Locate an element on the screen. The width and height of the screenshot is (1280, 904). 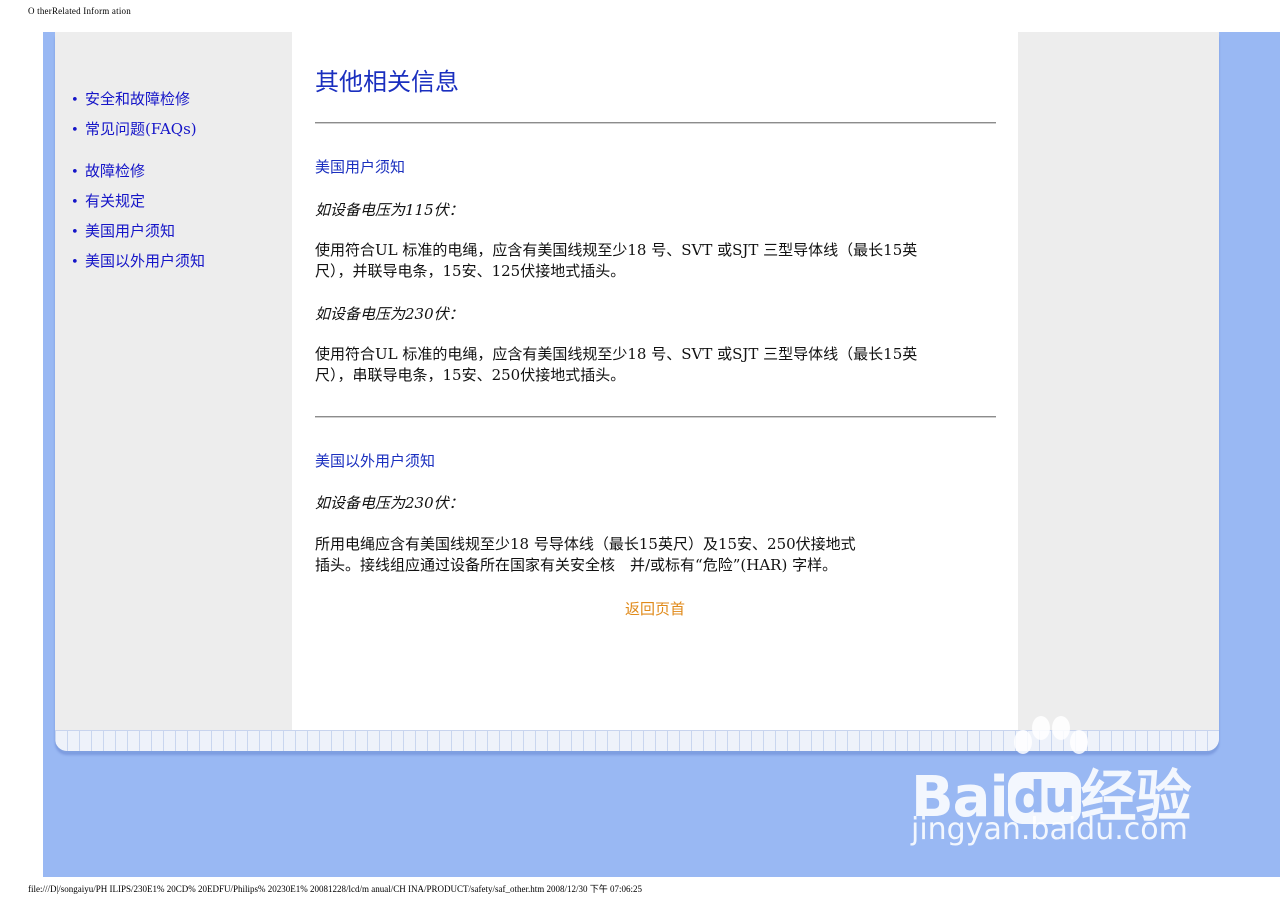
paragraph-line: 插头。接线组应通过设备所在国家有关安全核 并/或标有“危险”(HAR) 字样。 is located at coordinates (576, 565).